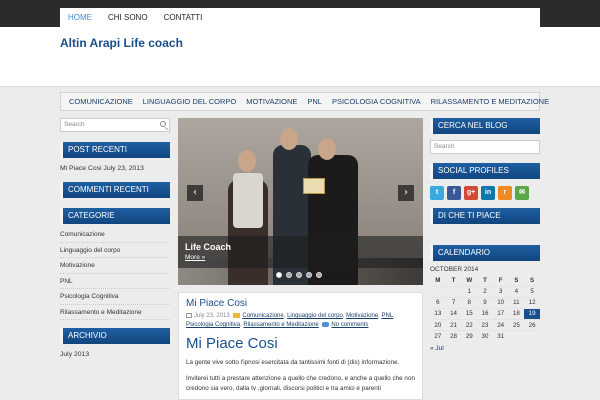 This screenshot has width=600, height=400. Describe the element at coordinates (488, 193) in the screenshot. I see `linkedin-icon: in` at that location.